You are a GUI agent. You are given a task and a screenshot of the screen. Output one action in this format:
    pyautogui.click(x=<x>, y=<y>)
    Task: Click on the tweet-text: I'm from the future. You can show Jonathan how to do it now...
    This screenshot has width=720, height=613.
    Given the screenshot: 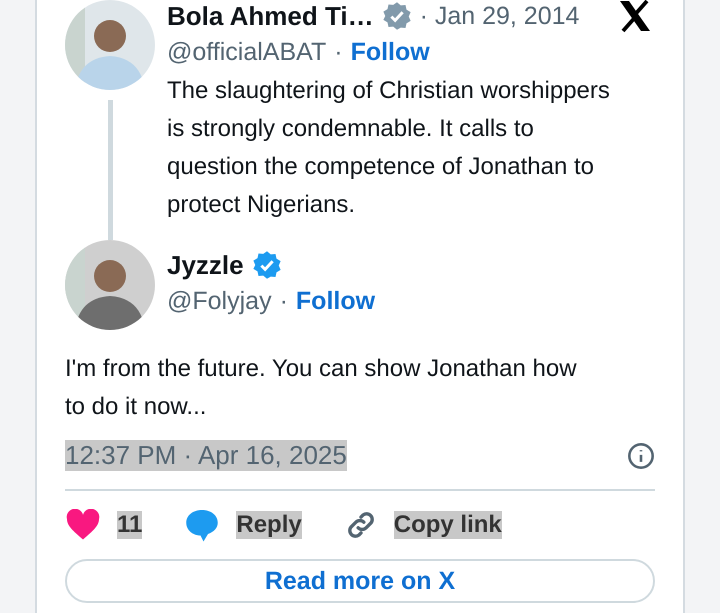 What is the action you would take?
    pyautogui.click(x=321, y=388)
    